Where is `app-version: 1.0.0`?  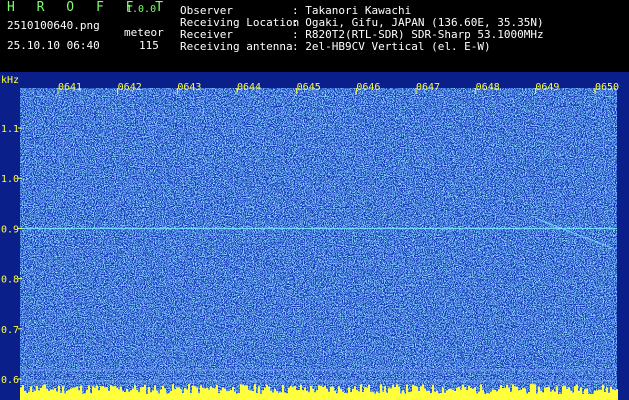 app-version: 1.0.0 is located at coordinates (141, 9).